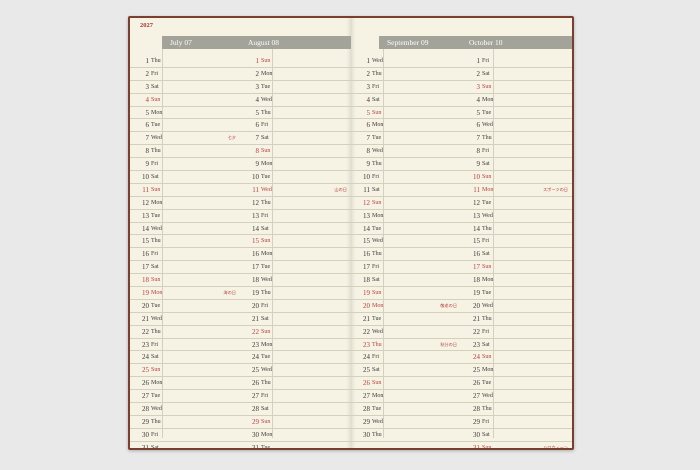 Image resolution: width=700 pixels, height=470 pixels. Describe the element at coordinates (406, 384) in the screenshot. I see `day-row: 26 Sun` at that location.